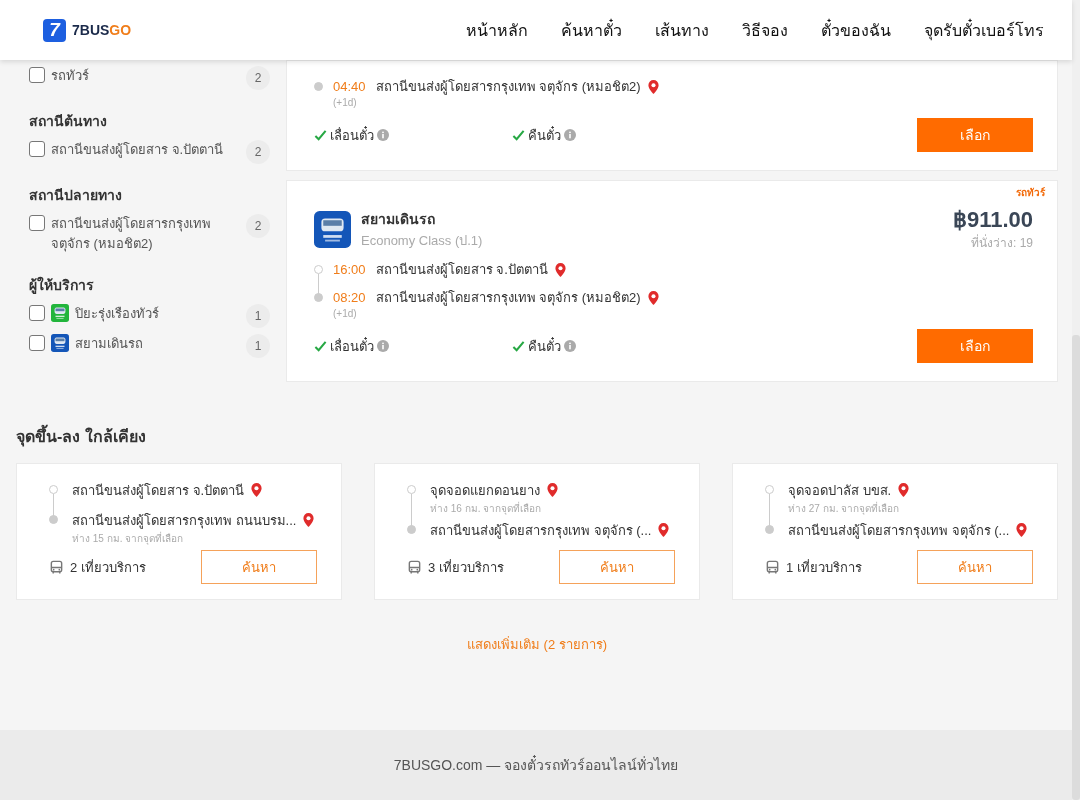  What do you see at coordinates (68, 121) in the screenshot?
I see `filter-heading: สถานีต้นทาง` at bounding box center [68, 121].